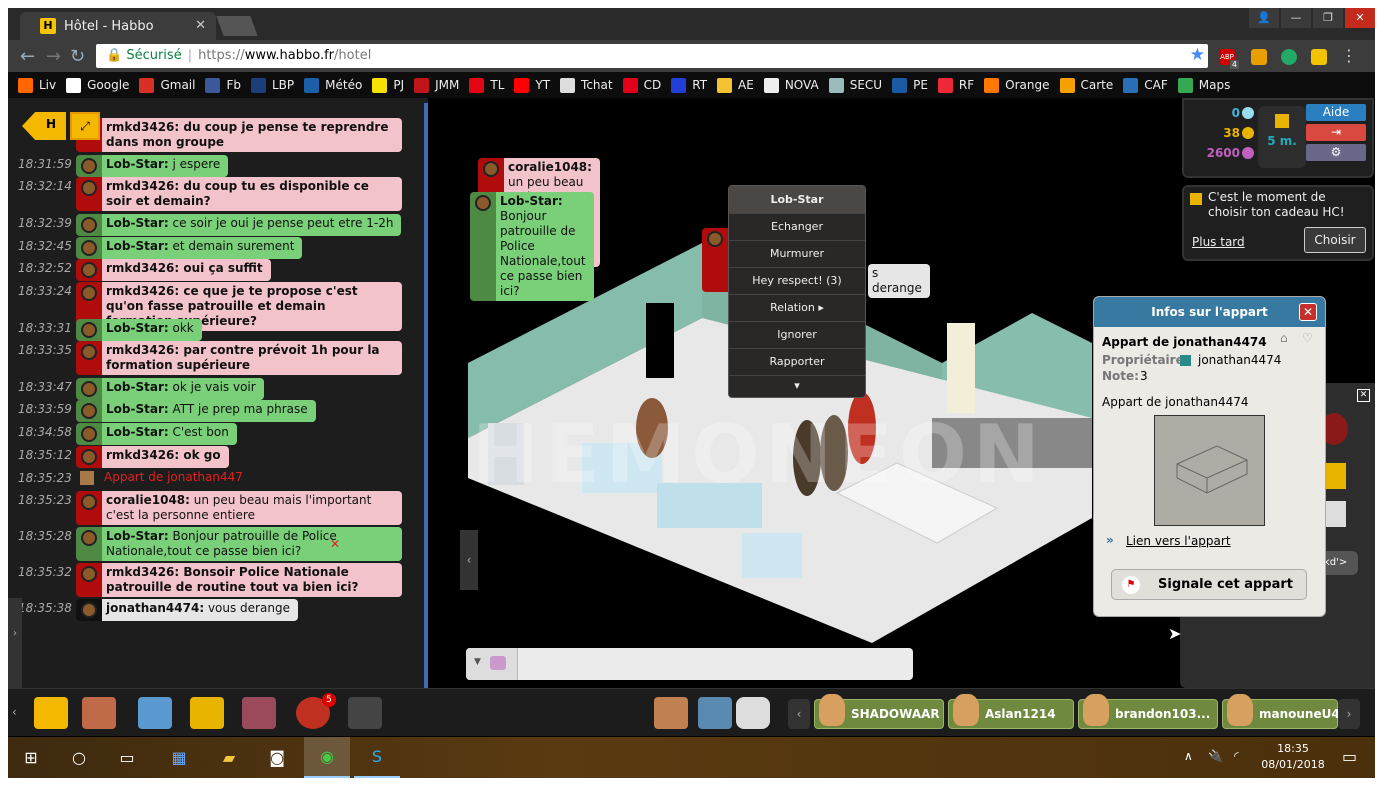 This screenshot has height=785, width=1383. I want to click on chat-bubble: jonathan4474: vous derange, so click(187, 610).